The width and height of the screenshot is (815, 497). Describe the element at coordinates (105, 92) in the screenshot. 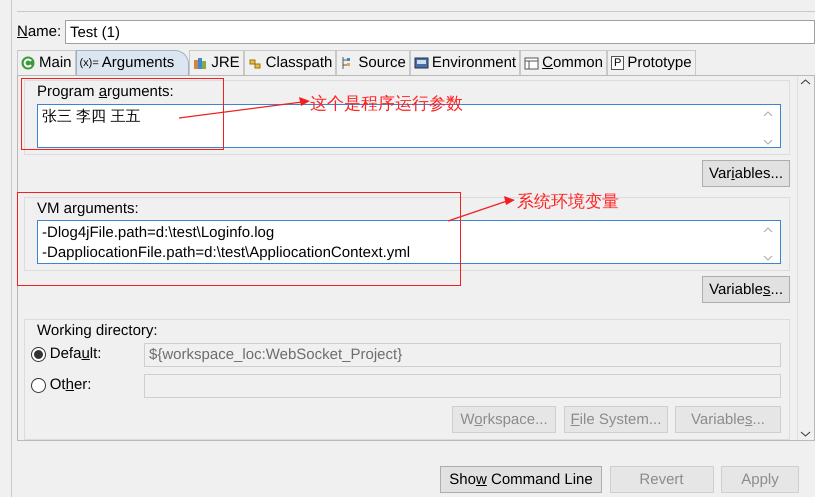

I see `group-label: Program arguments:` at that location.